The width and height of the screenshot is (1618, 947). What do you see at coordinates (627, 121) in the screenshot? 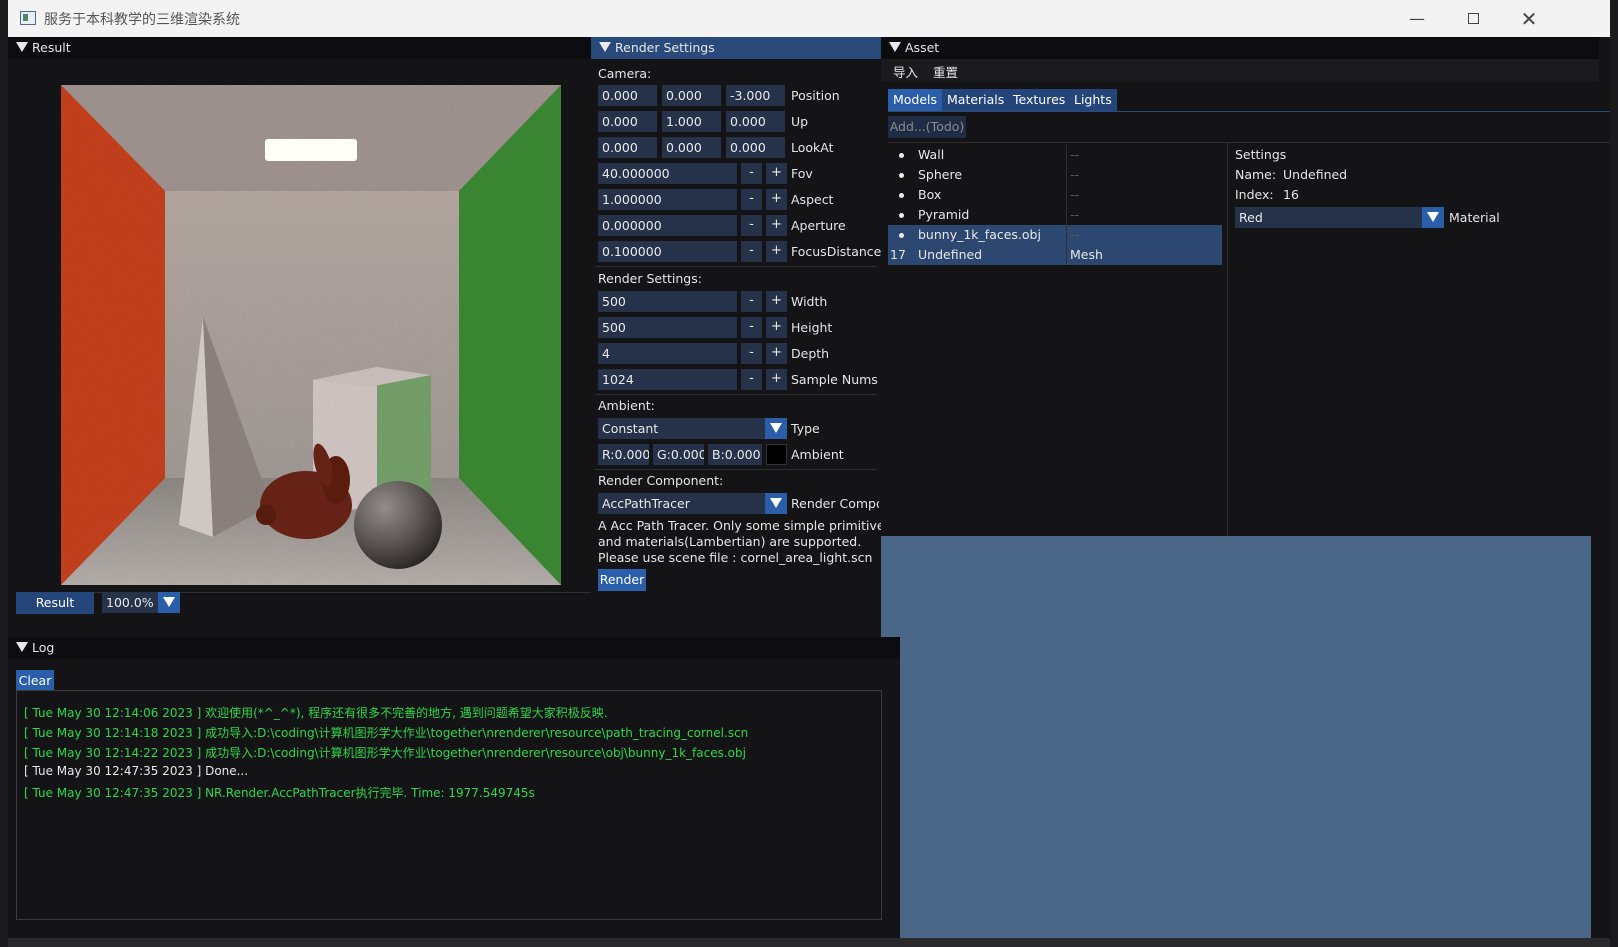
I see `up-x-input: 0.000` at bounding box center [627, 121].